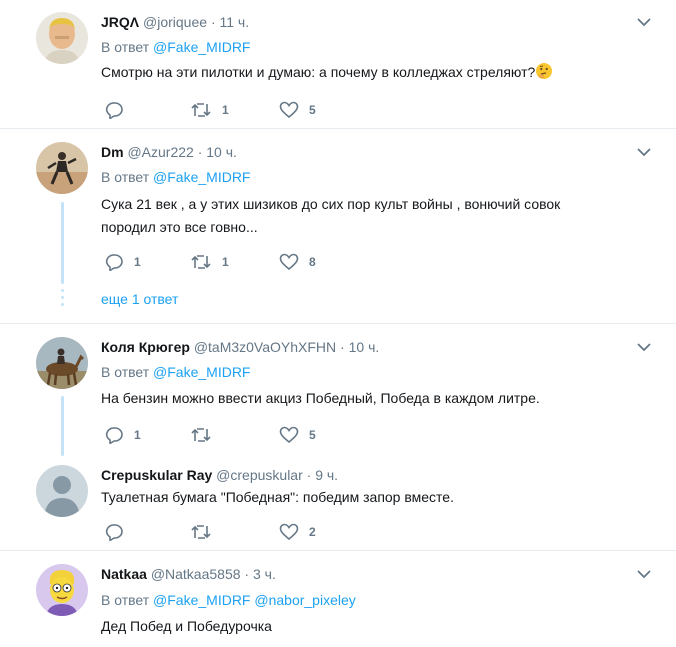 This screenshot has height=647, width=676. What do you see at coordinates (139, 299) in the screenshot?
I see `show-more-replies-link: еще 1 ответ` at bounding box center [139, 299].